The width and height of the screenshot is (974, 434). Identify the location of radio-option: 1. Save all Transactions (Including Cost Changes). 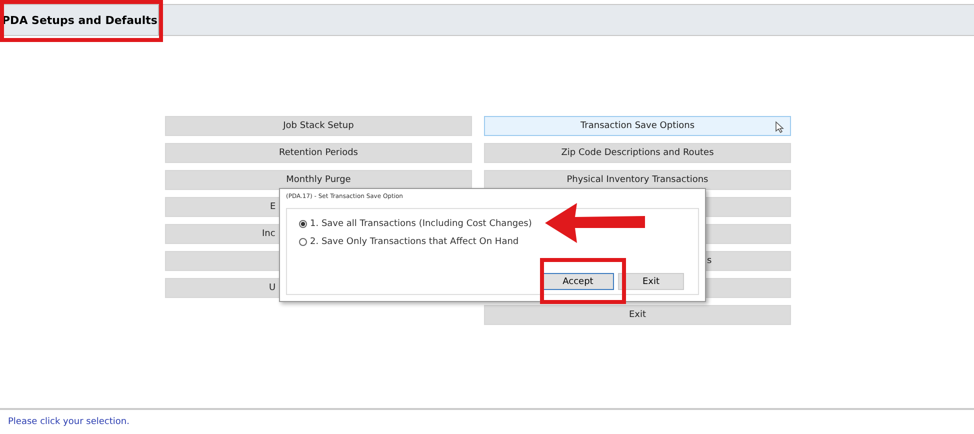
(492, 224).